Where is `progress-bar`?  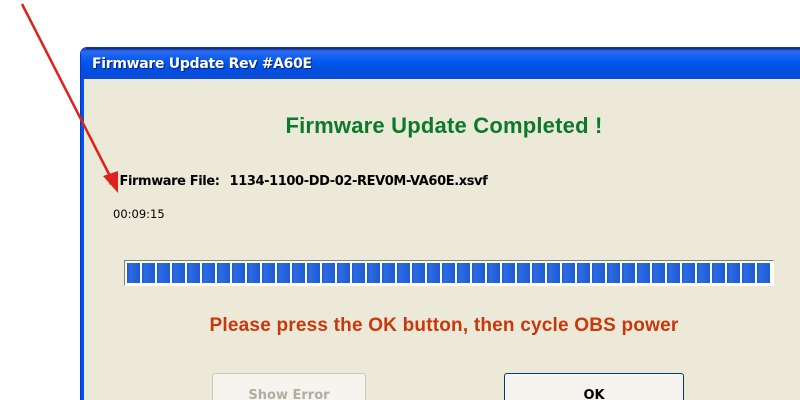
progress-bar is located at coordinates (449, 273).